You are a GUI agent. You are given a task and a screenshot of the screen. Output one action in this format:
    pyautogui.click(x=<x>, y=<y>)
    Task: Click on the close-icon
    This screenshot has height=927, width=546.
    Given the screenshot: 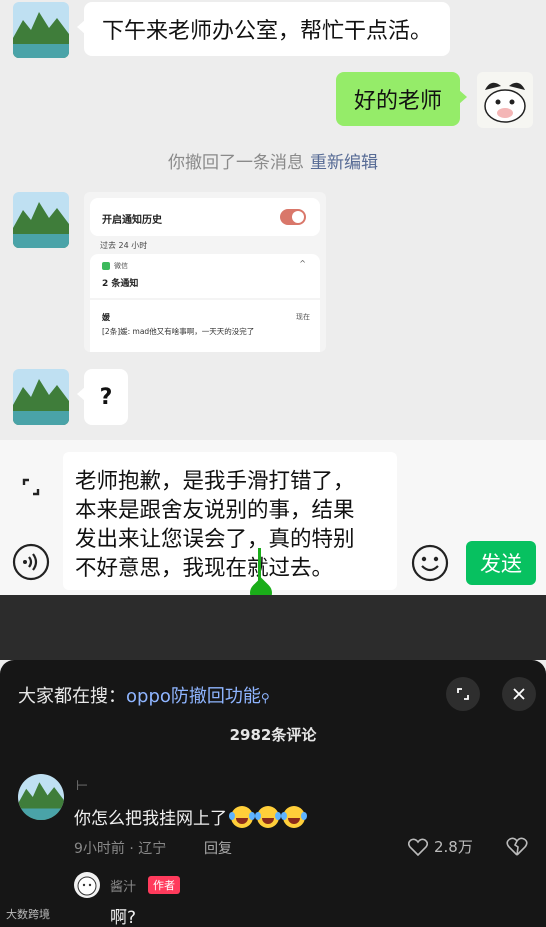 What is the action you would take?
    pyautogui.click(x=519, y=694)
    